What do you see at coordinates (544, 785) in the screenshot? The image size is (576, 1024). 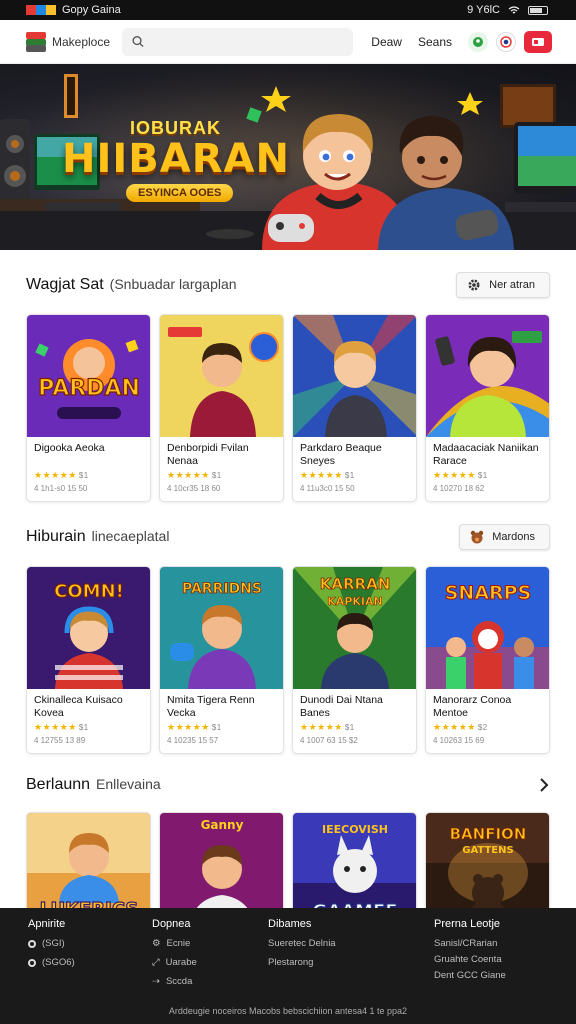 I see `chevron-right-icon` at bounding box center [544, 785].